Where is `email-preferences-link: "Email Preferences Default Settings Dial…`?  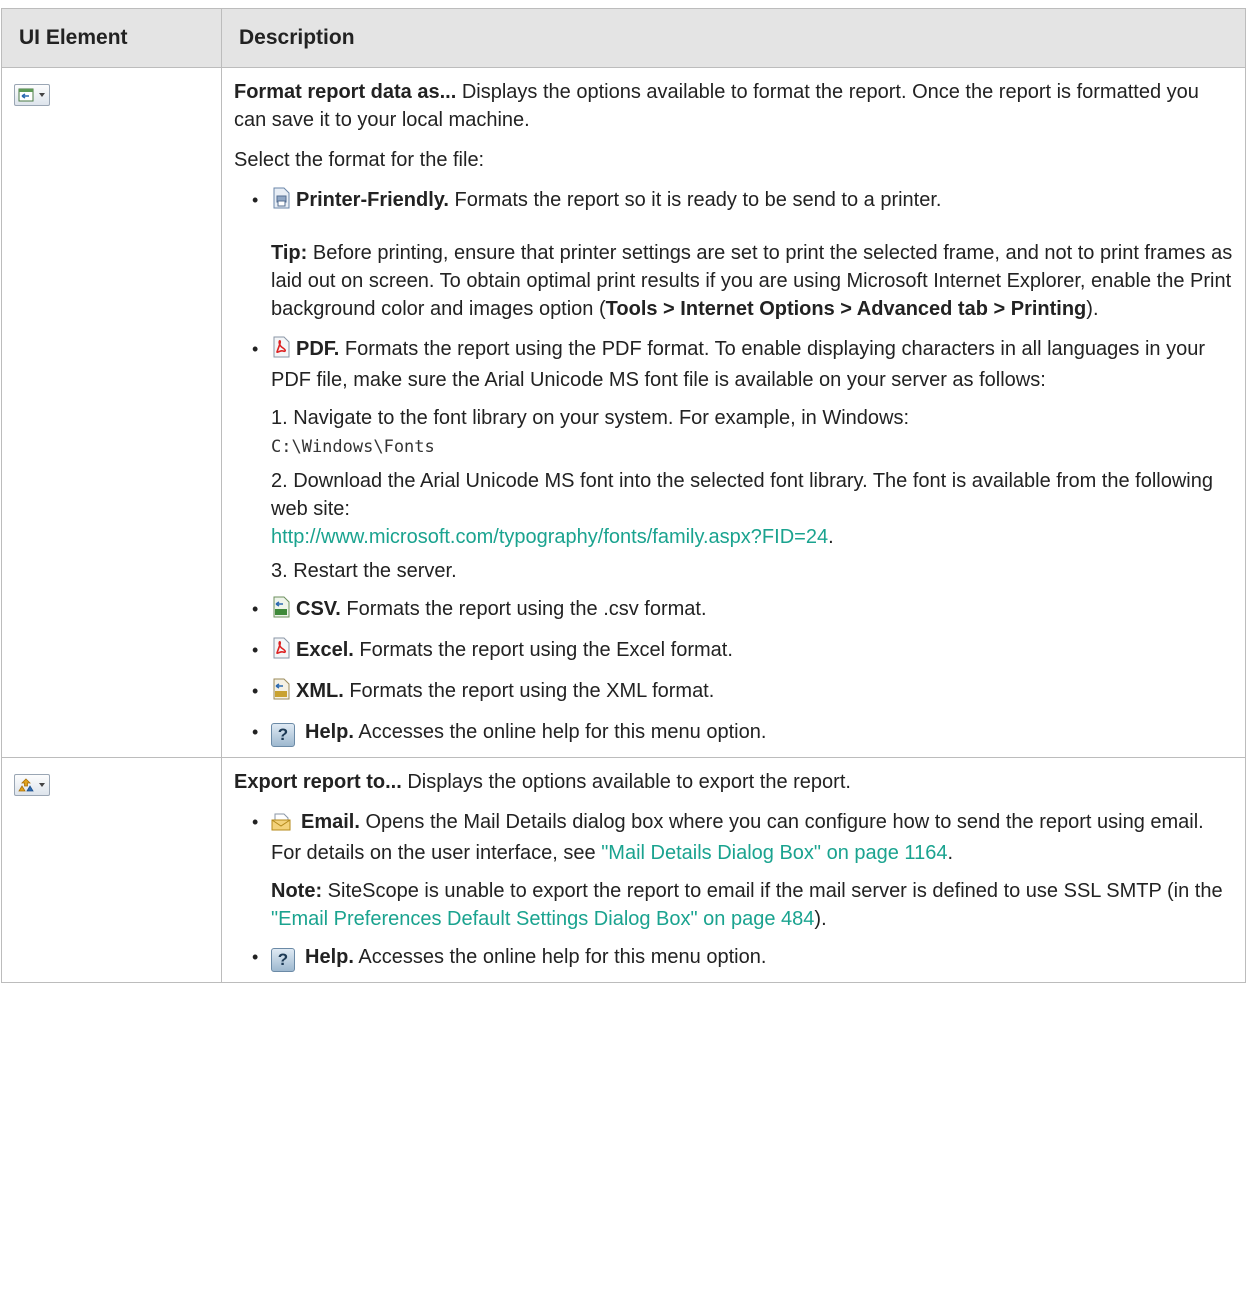 email-preferences-link: "Email Preferences Default Settings Dial… is located at coordinates (542, 919).